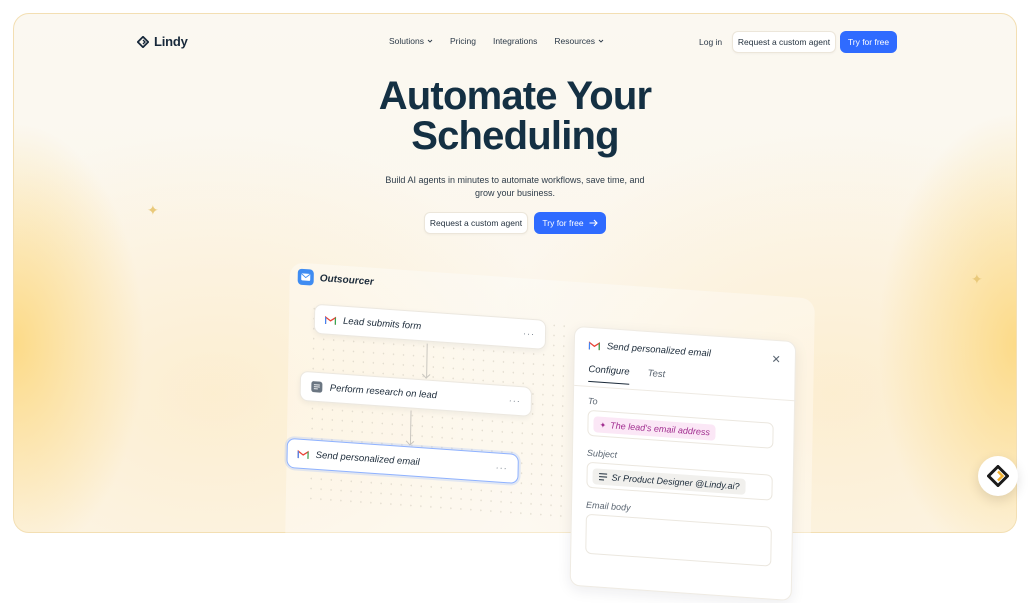 The width and height of the screenshot is (1030, 603). I want to click on to-field: ✦ The lead's email address, so click(680, 429).